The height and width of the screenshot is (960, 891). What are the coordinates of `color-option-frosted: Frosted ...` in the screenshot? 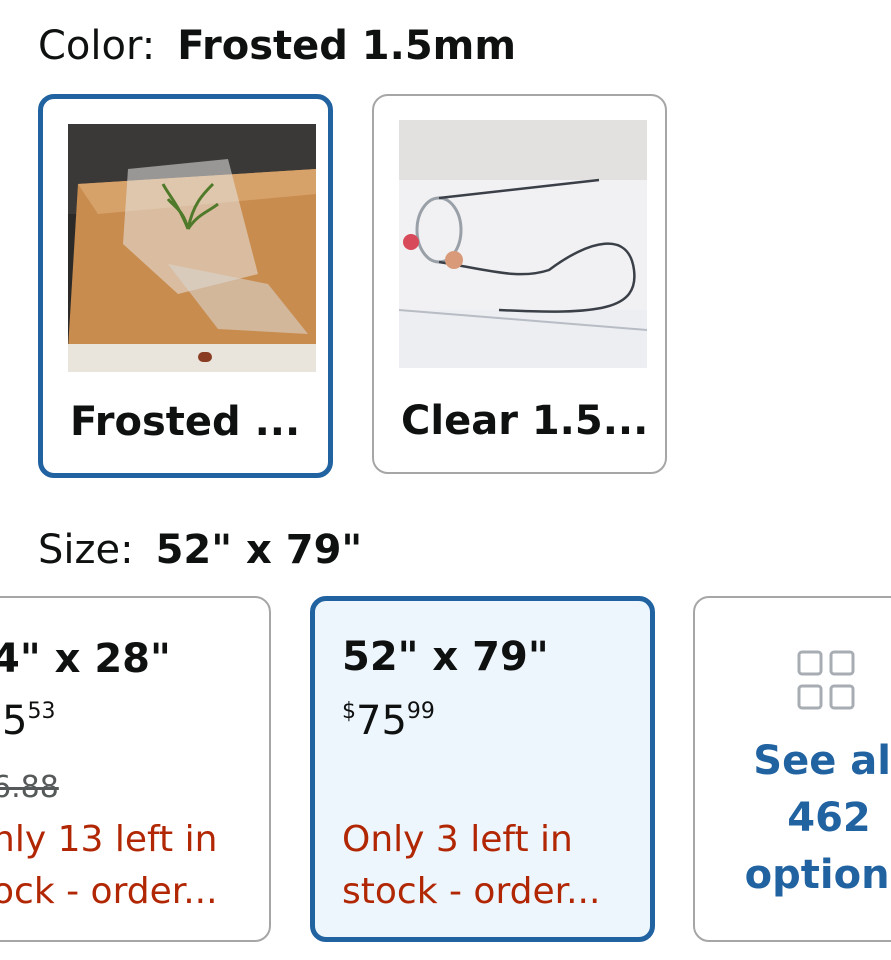 It's located at (185, 286).